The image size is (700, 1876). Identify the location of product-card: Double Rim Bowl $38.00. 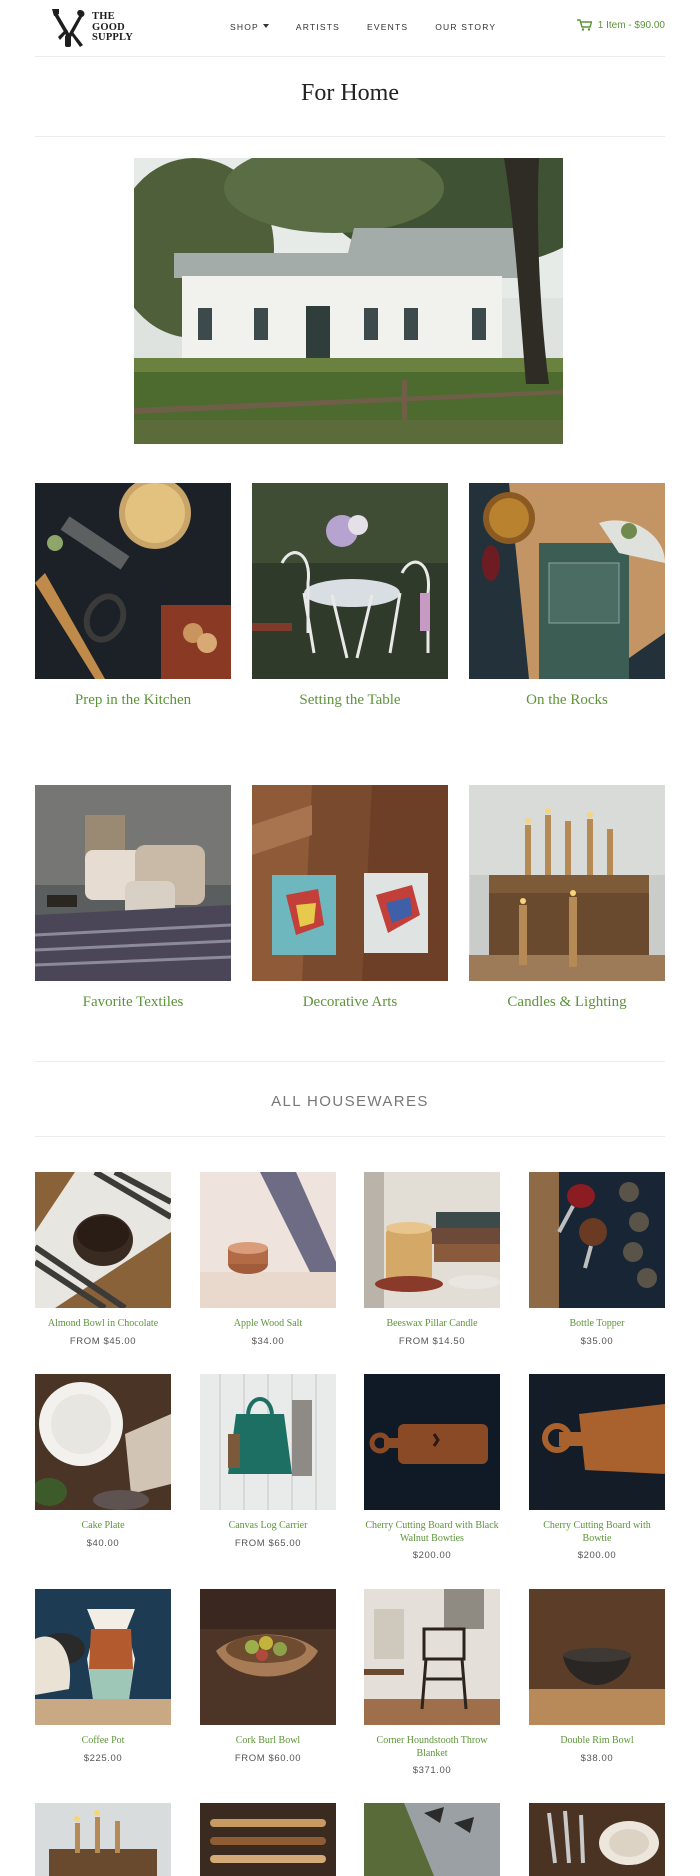
(597, 1676).